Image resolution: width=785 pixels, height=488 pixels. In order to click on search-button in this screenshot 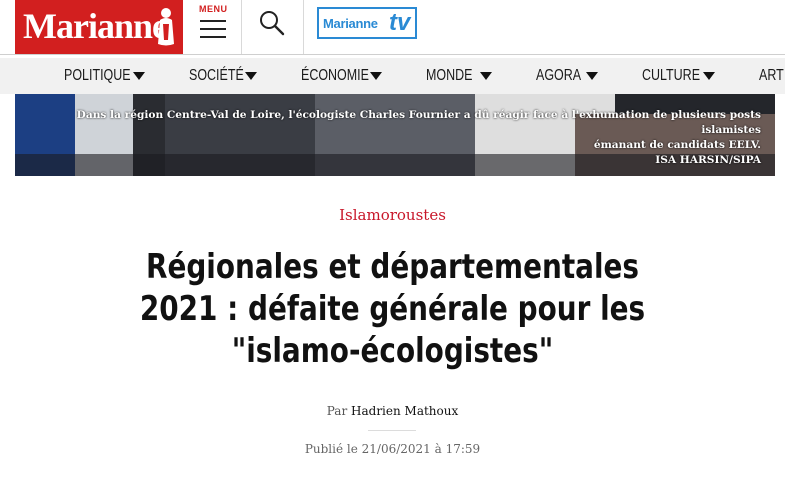, I will do `click(272, 27)`.